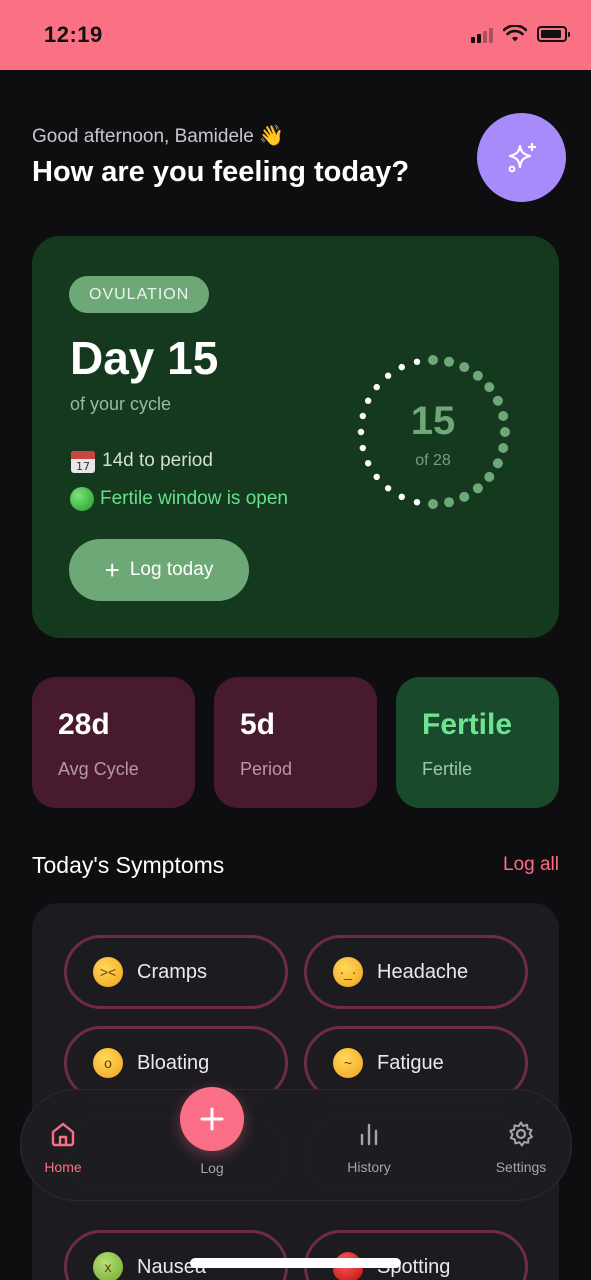  What do you see at coordinates (348, 1063) in the screenshot?
I see `yawning-face-icon: ~` at bounding box center [348, 1063].